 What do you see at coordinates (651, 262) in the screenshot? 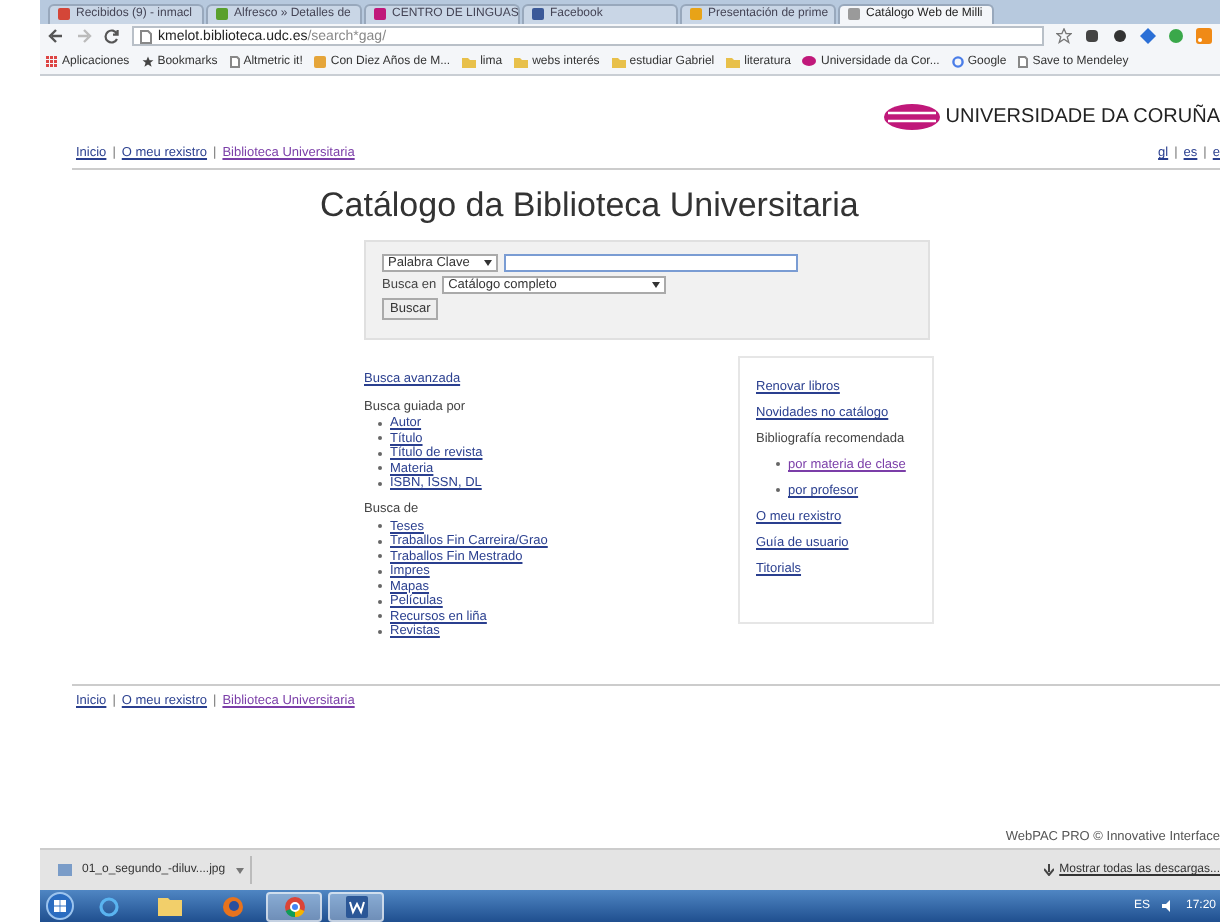
I see `search-input` at bounding box center [651, 262].